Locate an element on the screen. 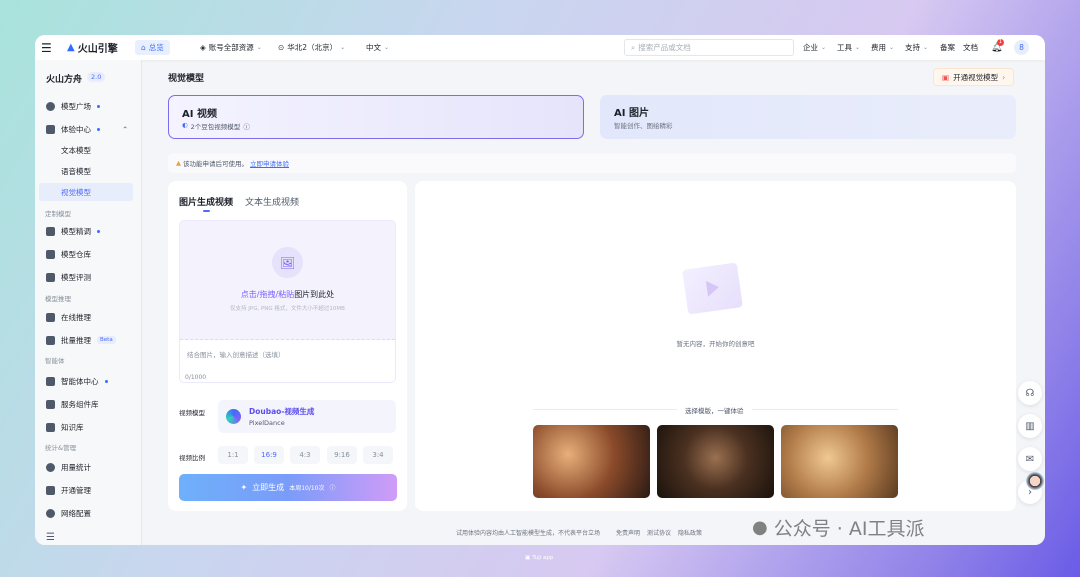  sidebar-item-text-model: 文本模型 is located at coordinates (86, 150).